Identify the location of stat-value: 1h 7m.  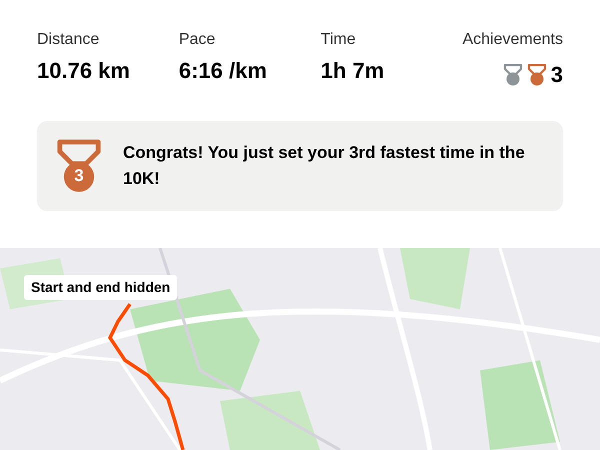
(353, 71).